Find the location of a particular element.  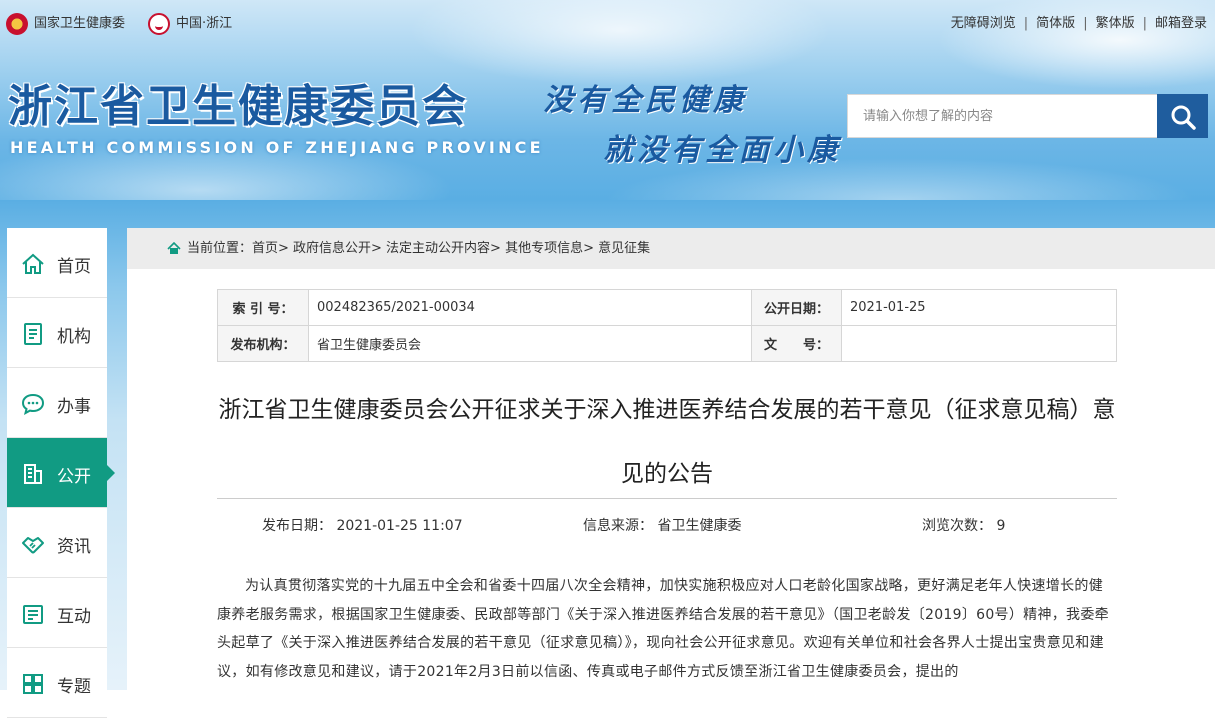

sidebar-item-label: 专题 is located at coordinates (74, 687).